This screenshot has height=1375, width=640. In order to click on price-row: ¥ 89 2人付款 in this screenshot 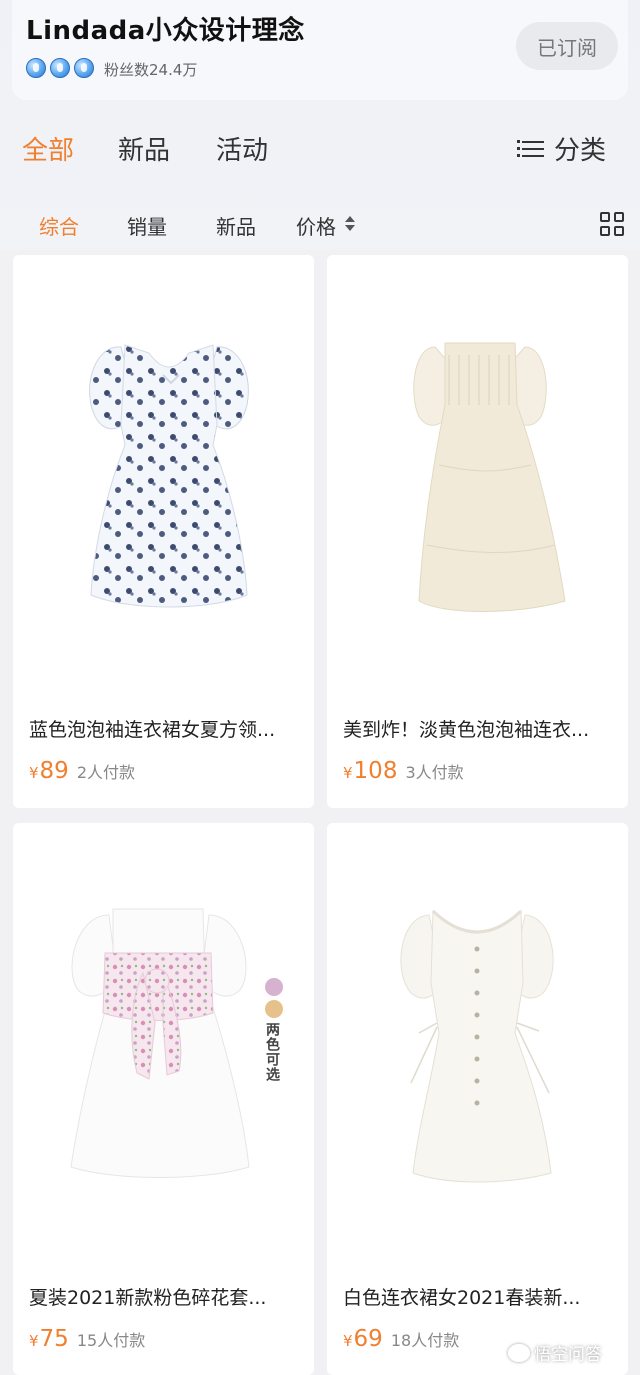, I will do `click(82, 771)`.